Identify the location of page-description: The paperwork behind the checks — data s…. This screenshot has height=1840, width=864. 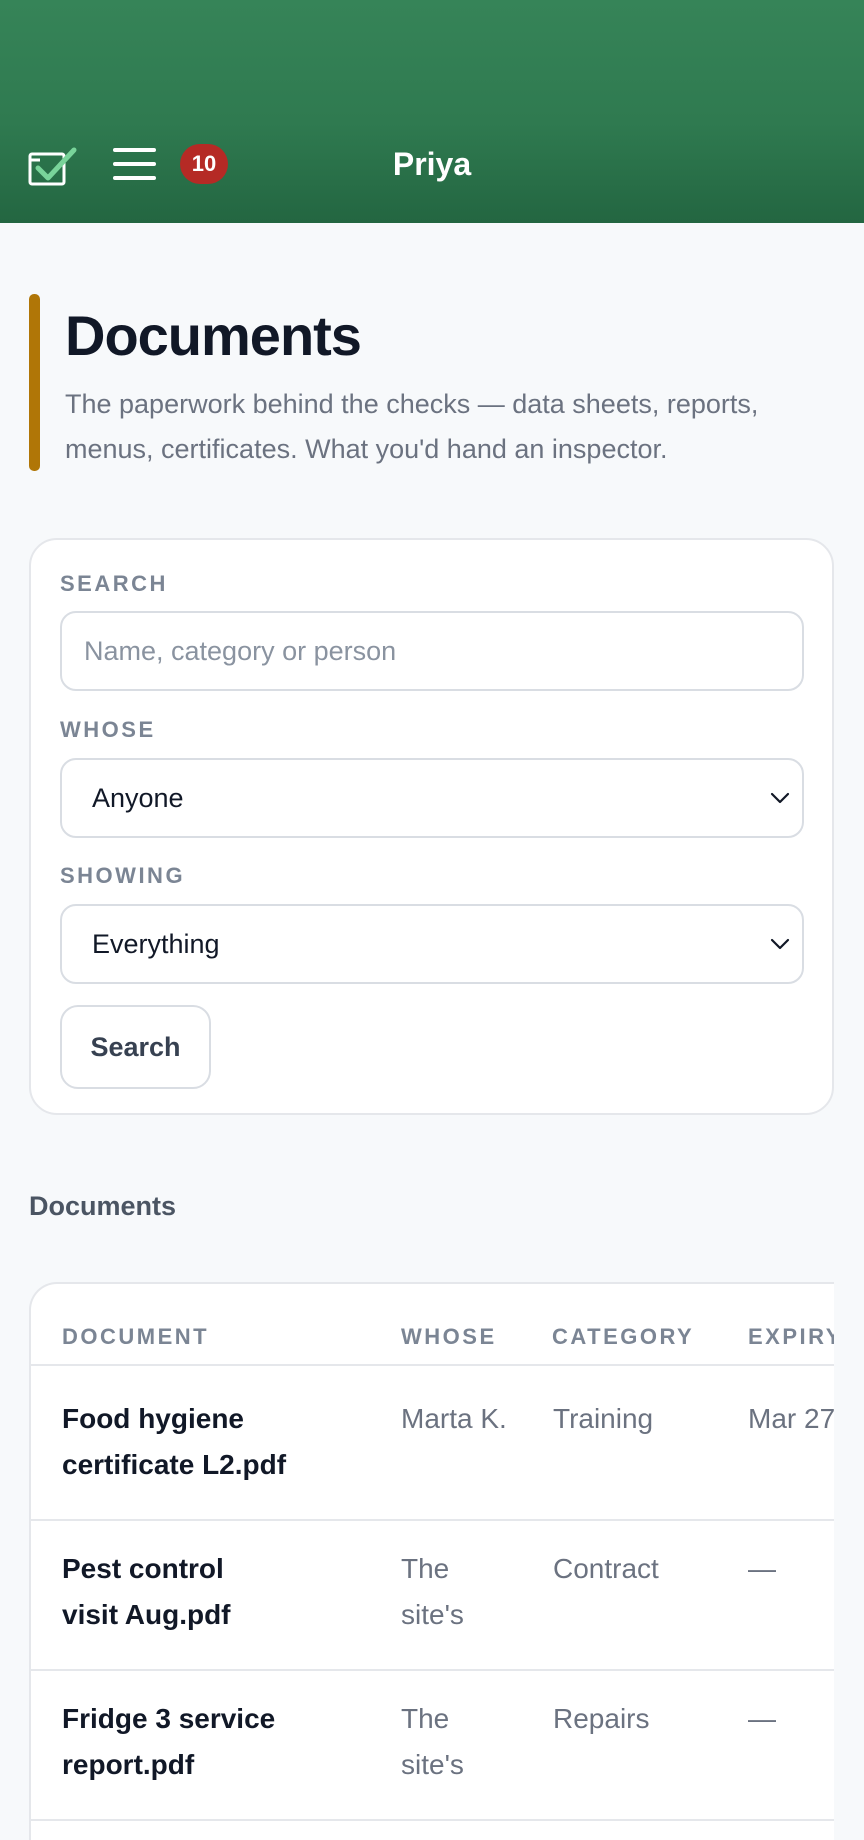
(412, 426).